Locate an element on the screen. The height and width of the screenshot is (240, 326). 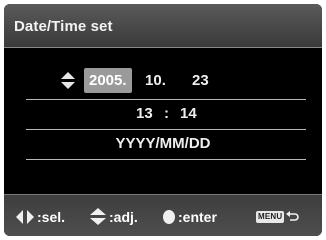
menu-back-hint: MENU is located at coordinates (278, 217).